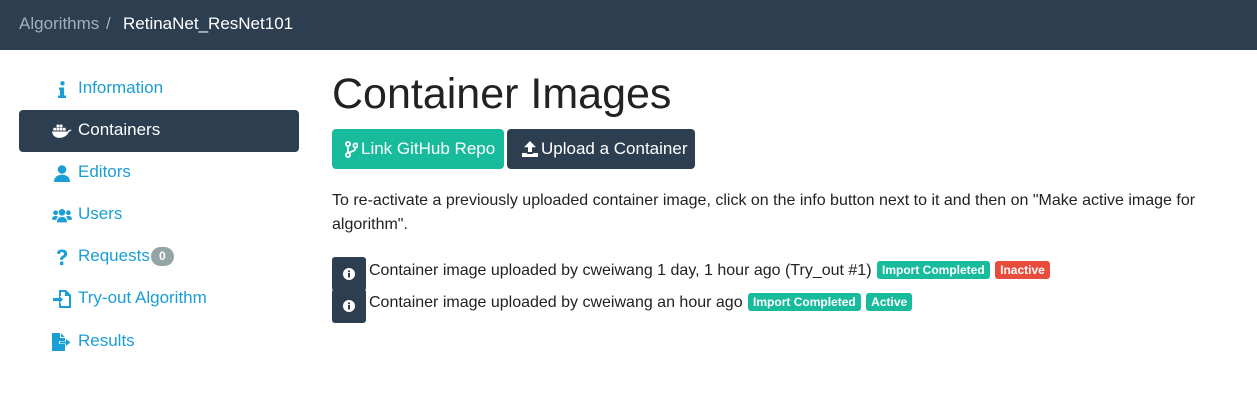 The image size is (1257, 418). What do you see at coordinates (62, 342) in the screenshot?
I see `file-export-icon` at bounding box center [62, 342].